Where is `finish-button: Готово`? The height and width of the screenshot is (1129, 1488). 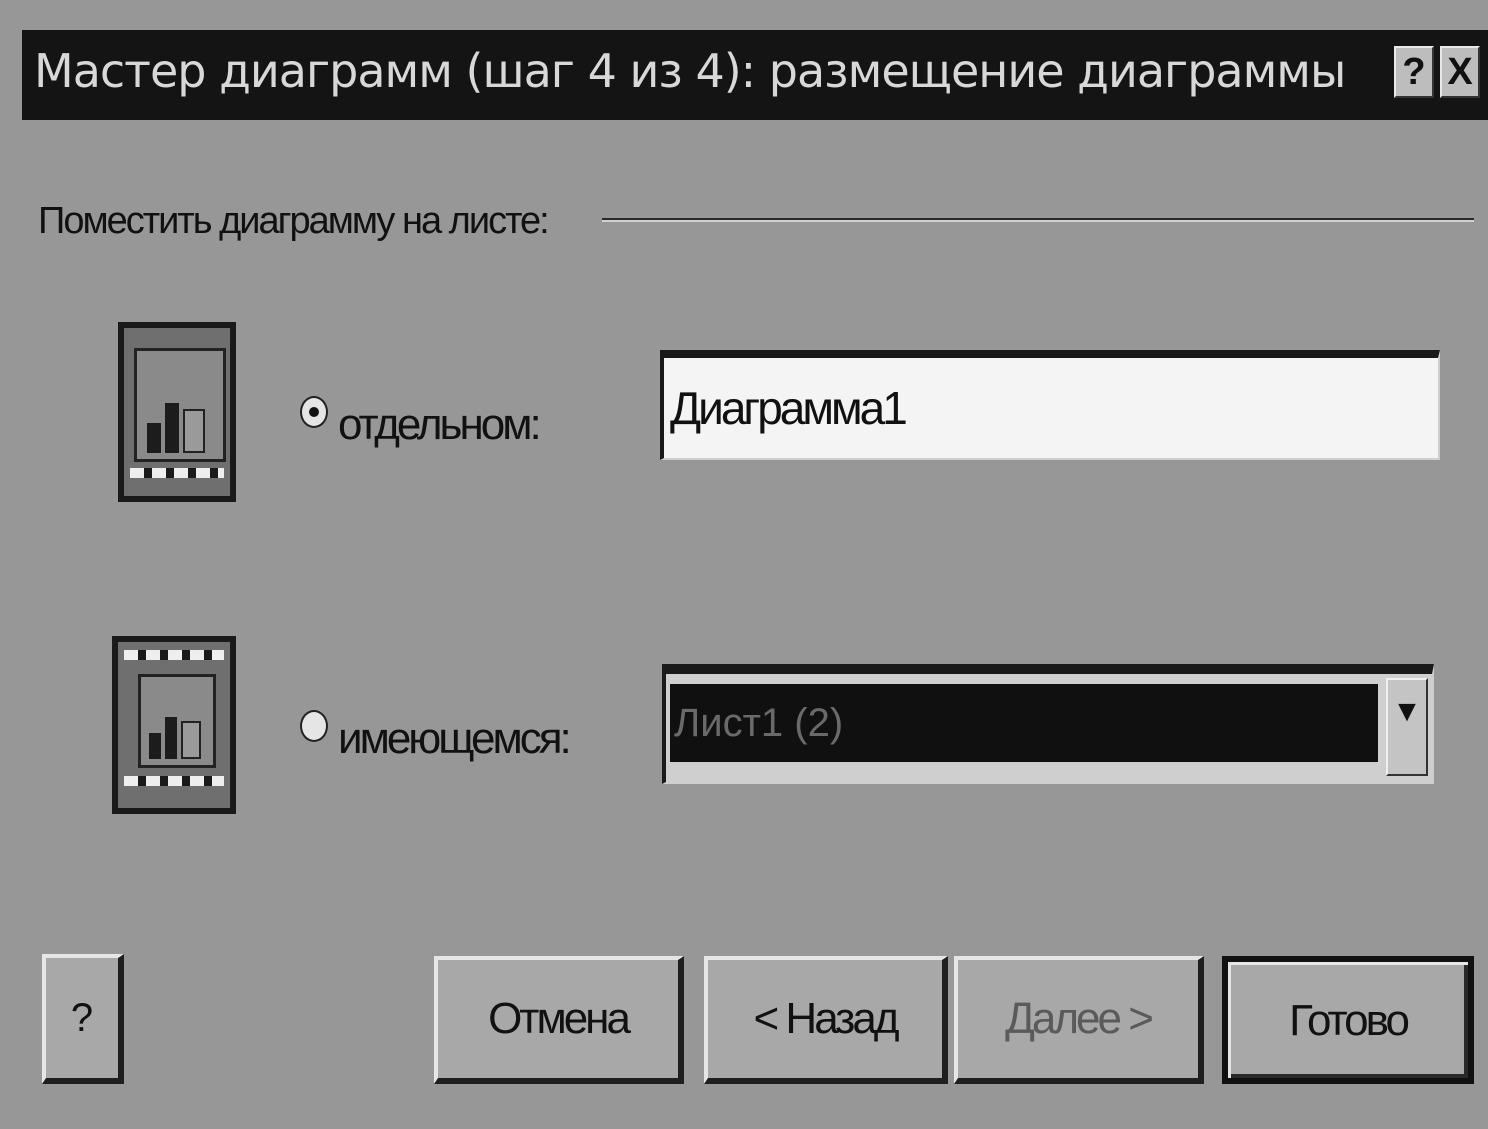
finish-button: Готово is located at coordinates (1348, 1020).